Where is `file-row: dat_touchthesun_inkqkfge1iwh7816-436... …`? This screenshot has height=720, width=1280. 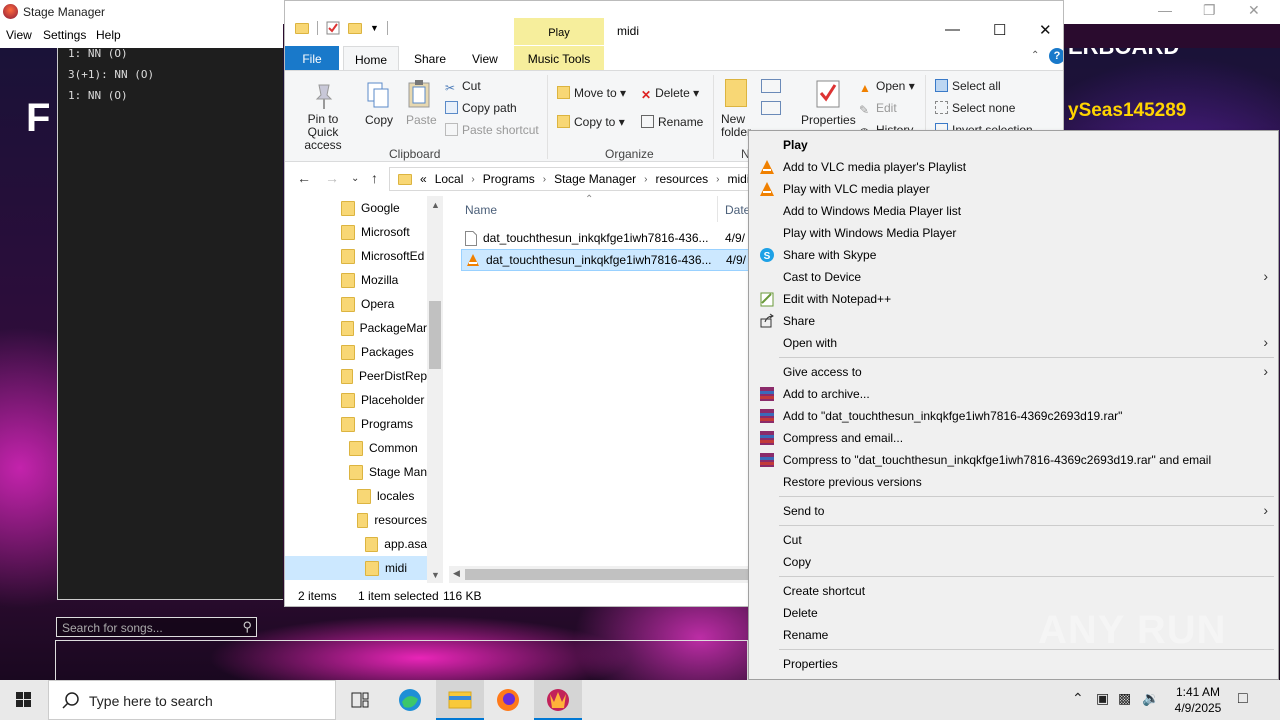 file-row: dat_touchthesun_inkqkfge1iwh7816-436... … is located at coordinates (606, 238).